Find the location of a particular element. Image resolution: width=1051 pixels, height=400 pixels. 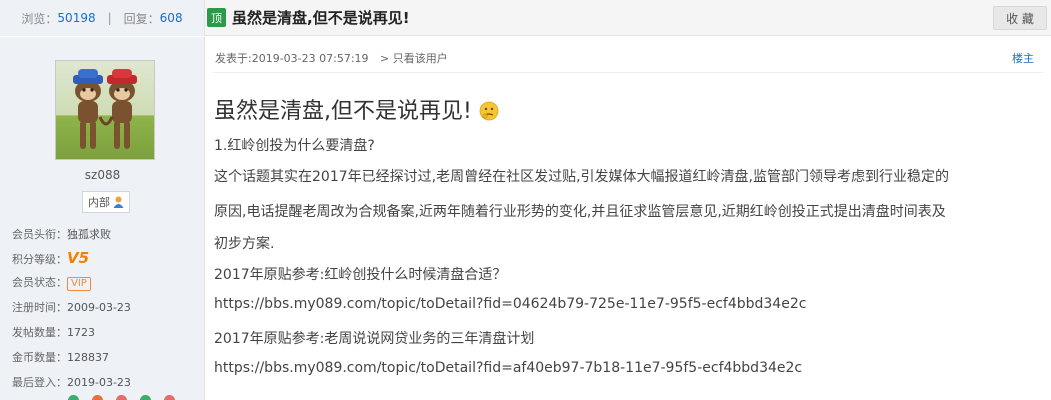

member-title-row: 会员头衔：独孤求败 is located at coordinates (61, 234).